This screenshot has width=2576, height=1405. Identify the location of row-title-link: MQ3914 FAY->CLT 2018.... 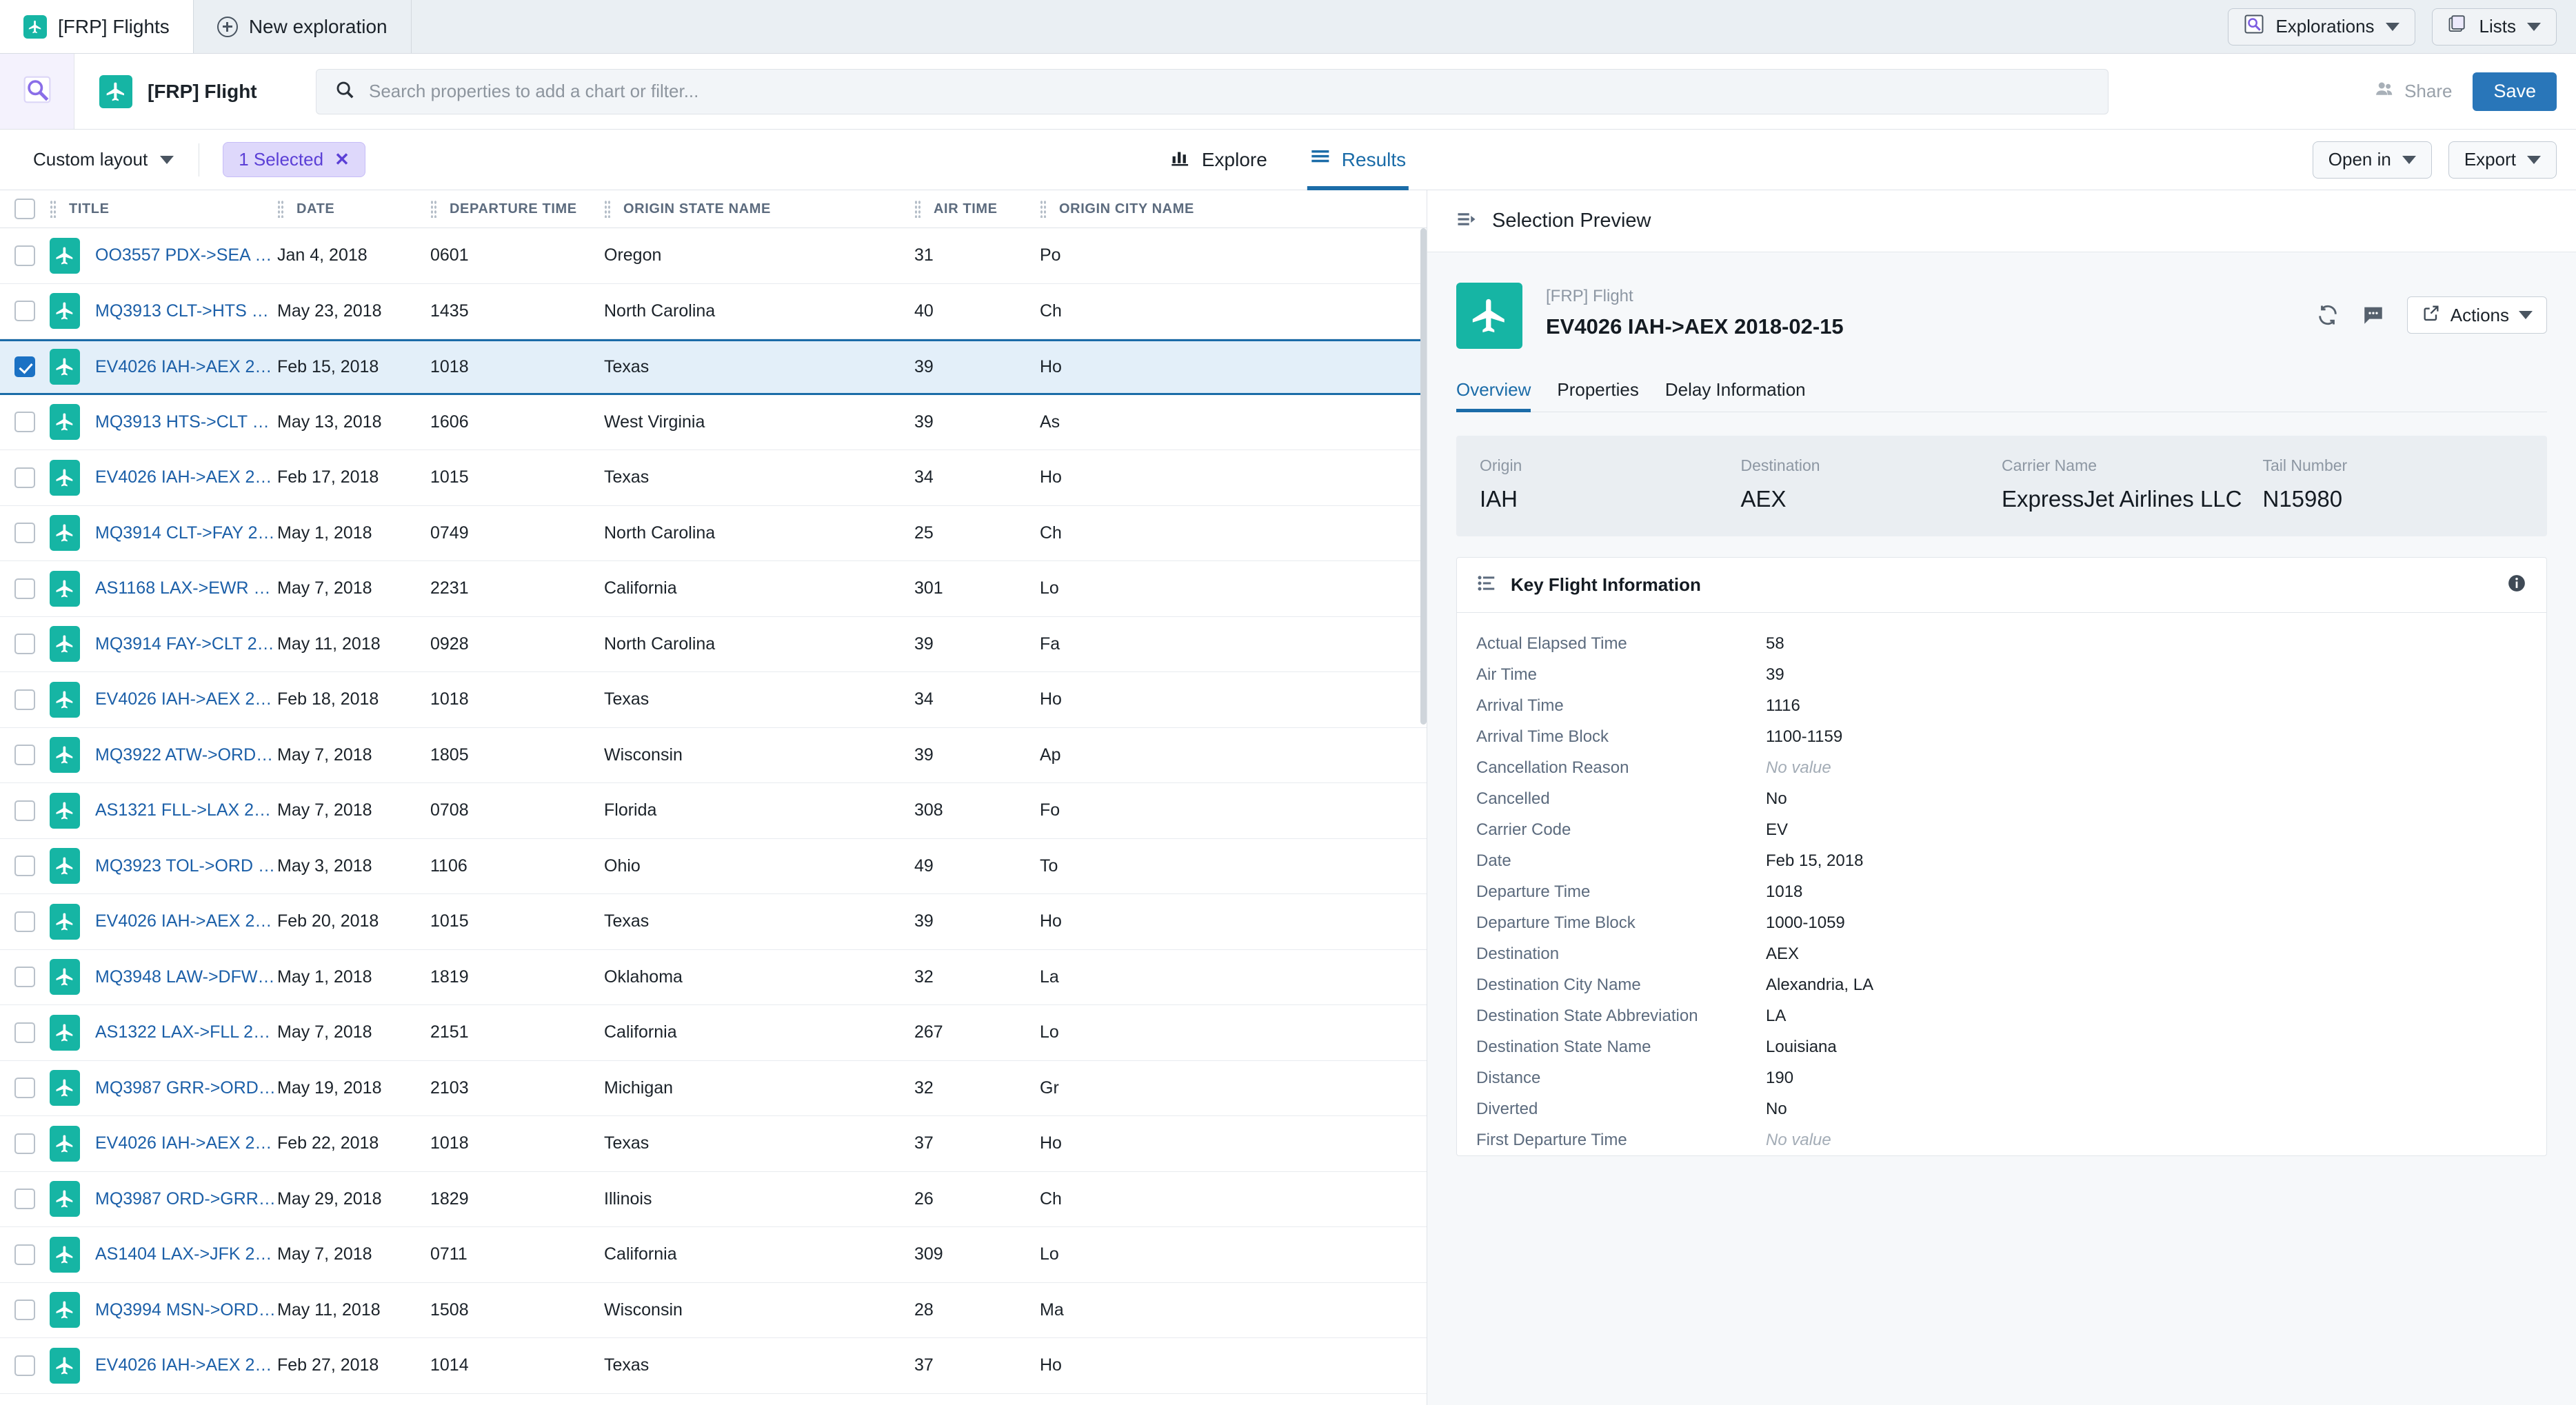
(186, 644).